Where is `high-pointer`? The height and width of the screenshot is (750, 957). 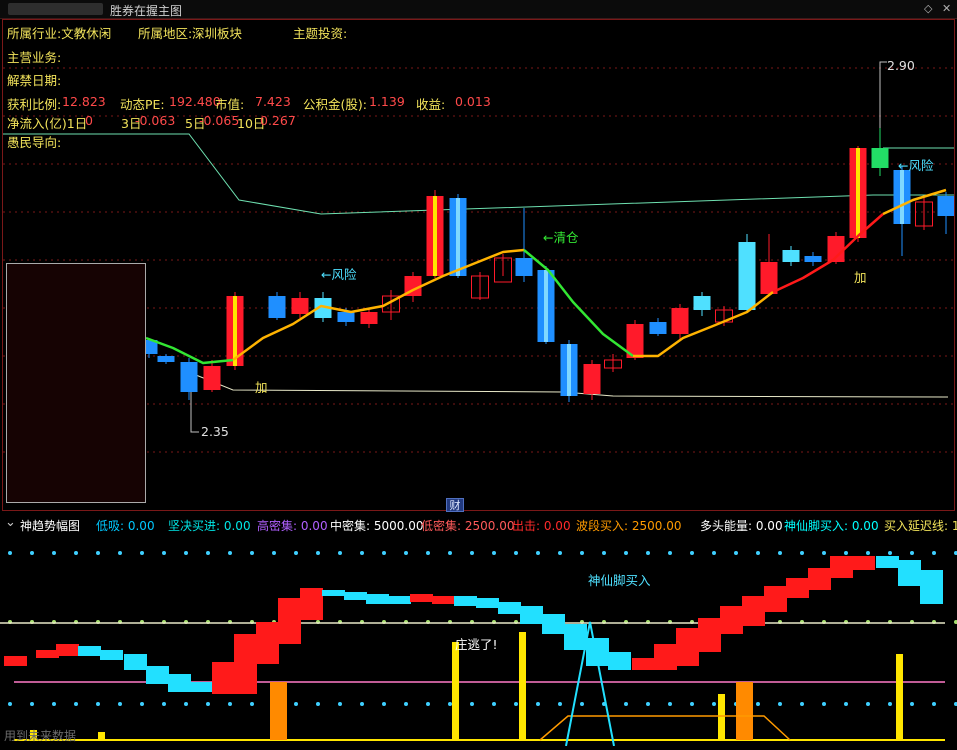 high-pointer is located at coordinates (883, 102).